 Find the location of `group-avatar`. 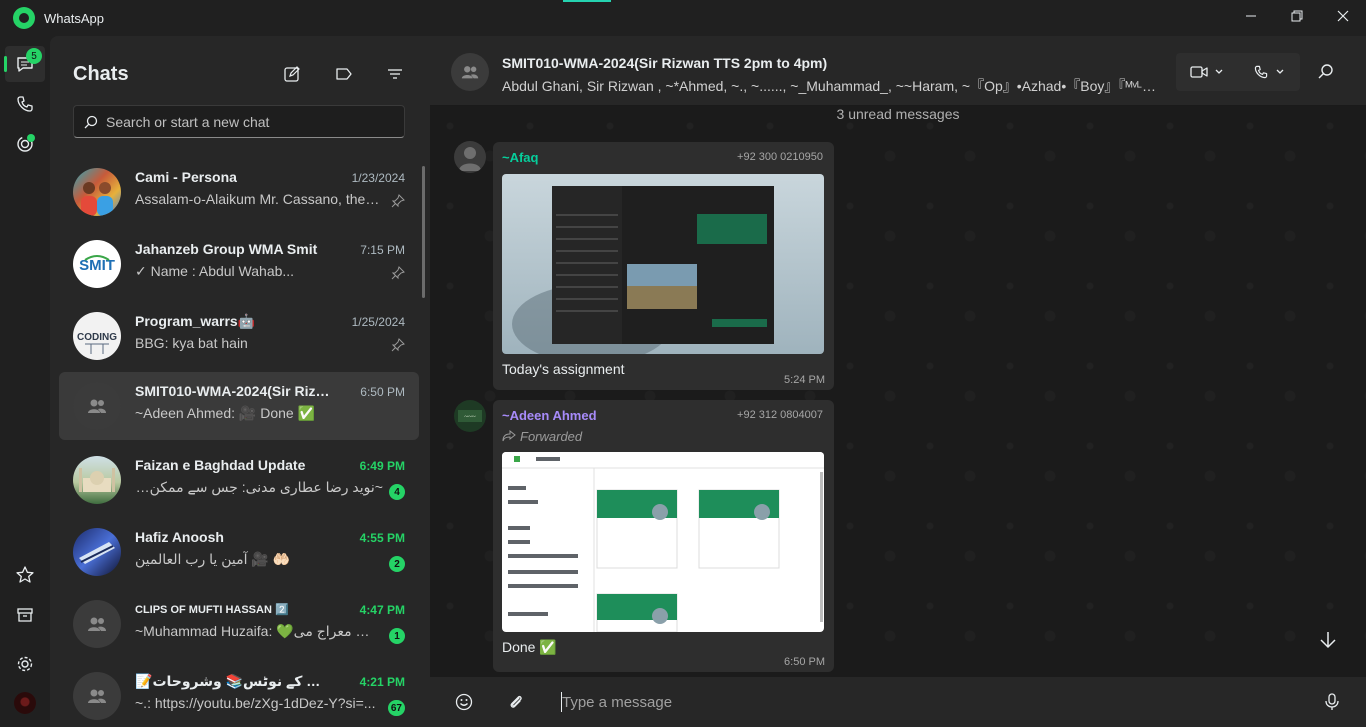

group-avatar is located at coordinates (470, 72).